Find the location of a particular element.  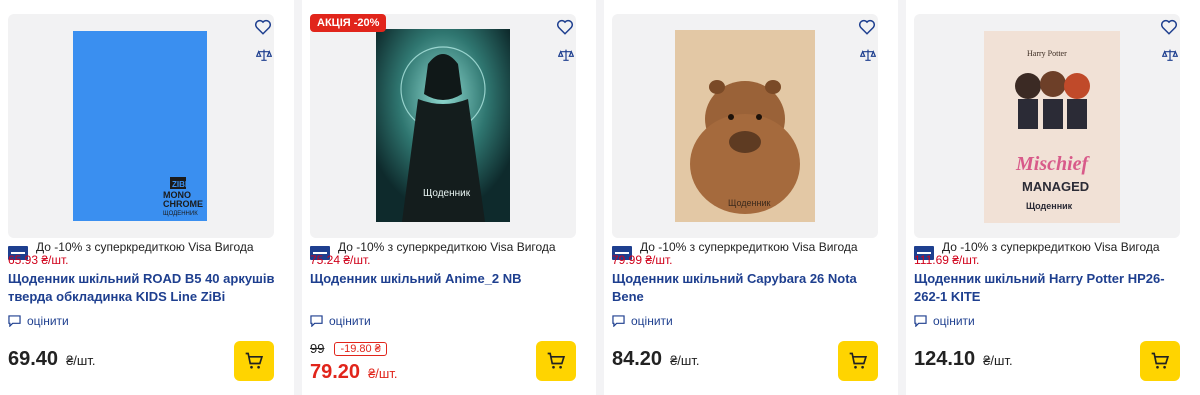

promo-badge: АКЦІЯ -20% is located at coordinates (348, 23).